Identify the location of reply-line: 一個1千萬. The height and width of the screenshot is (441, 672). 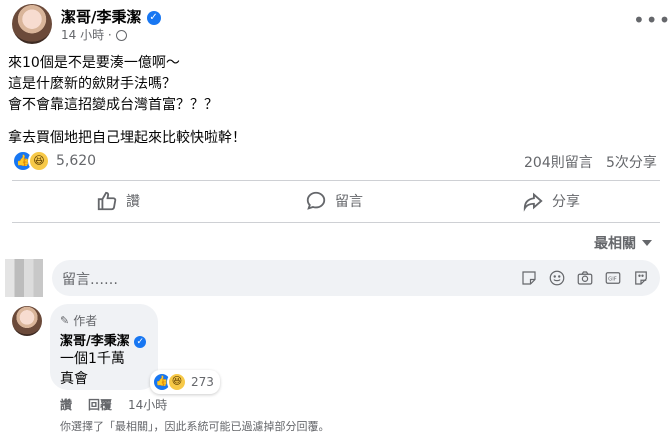
(92, 359).